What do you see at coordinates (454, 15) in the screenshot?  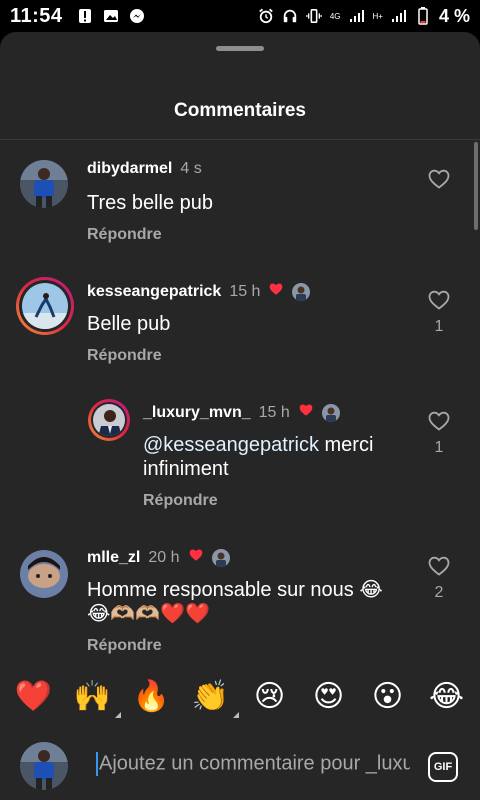 I see `battery-percent: 4 %` at bounding box center [454, 15].